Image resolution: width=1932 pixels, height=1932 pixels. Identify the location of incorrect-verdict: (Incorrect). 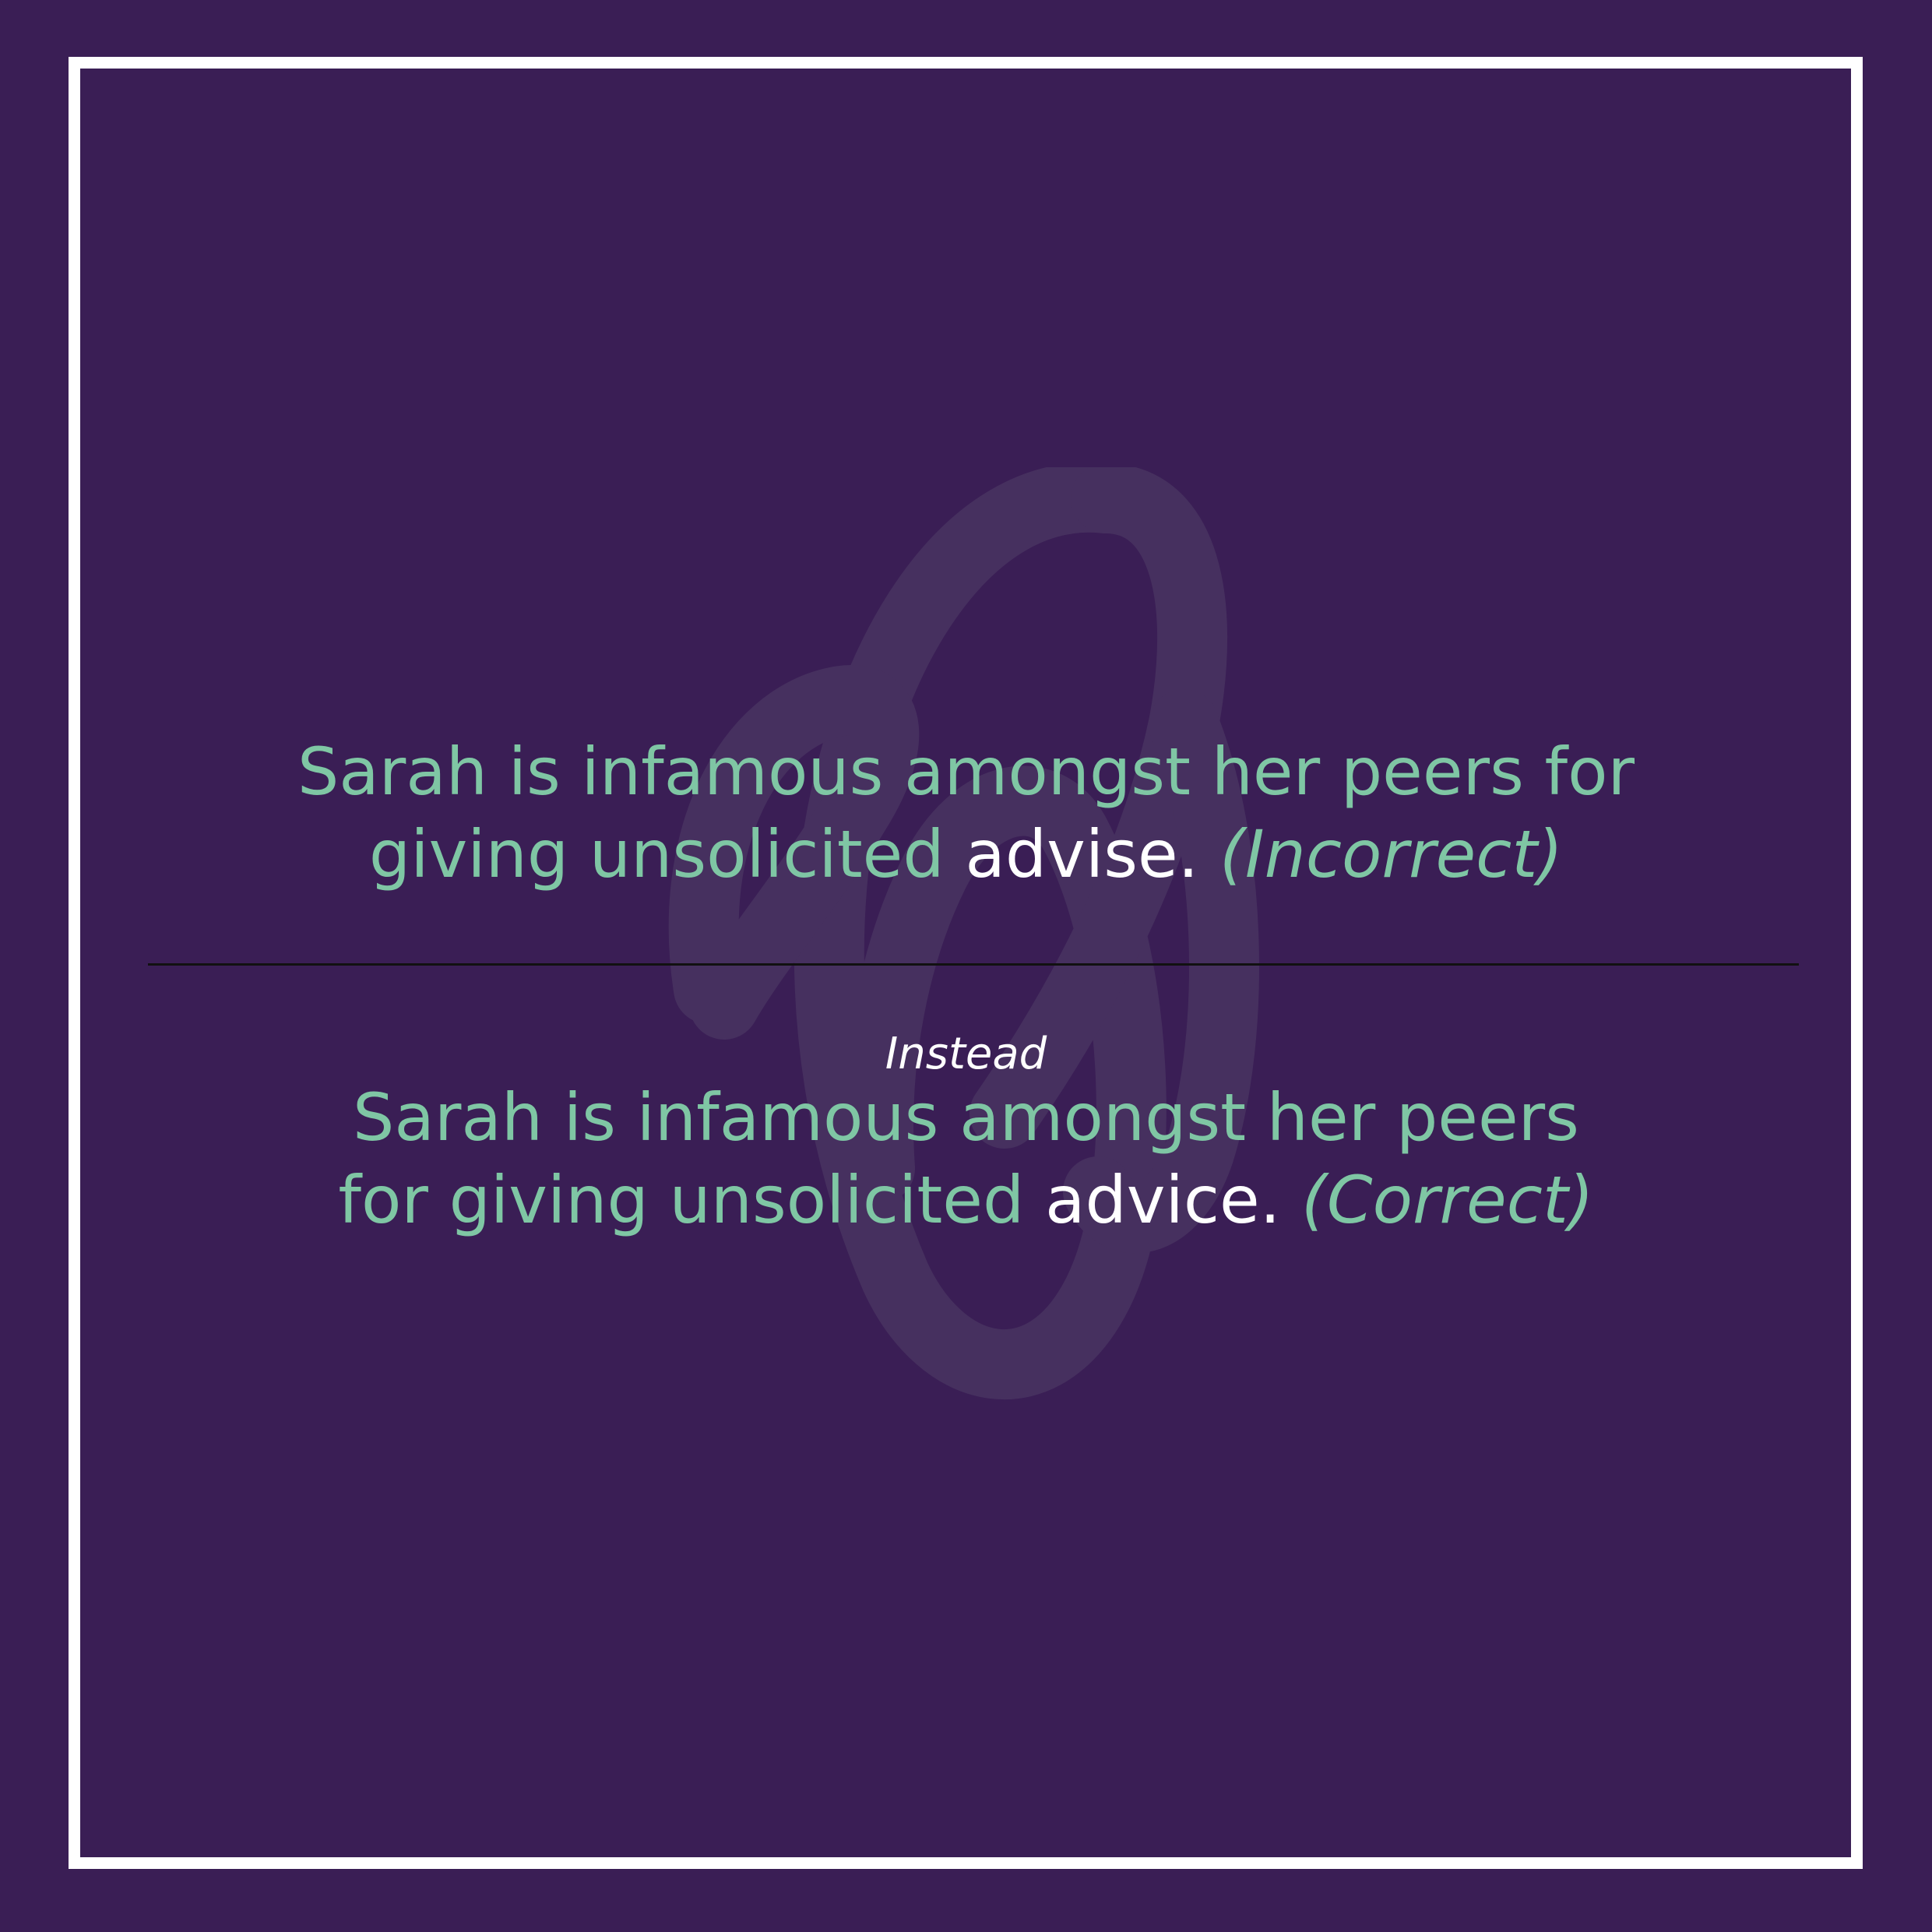
(1391, 854).